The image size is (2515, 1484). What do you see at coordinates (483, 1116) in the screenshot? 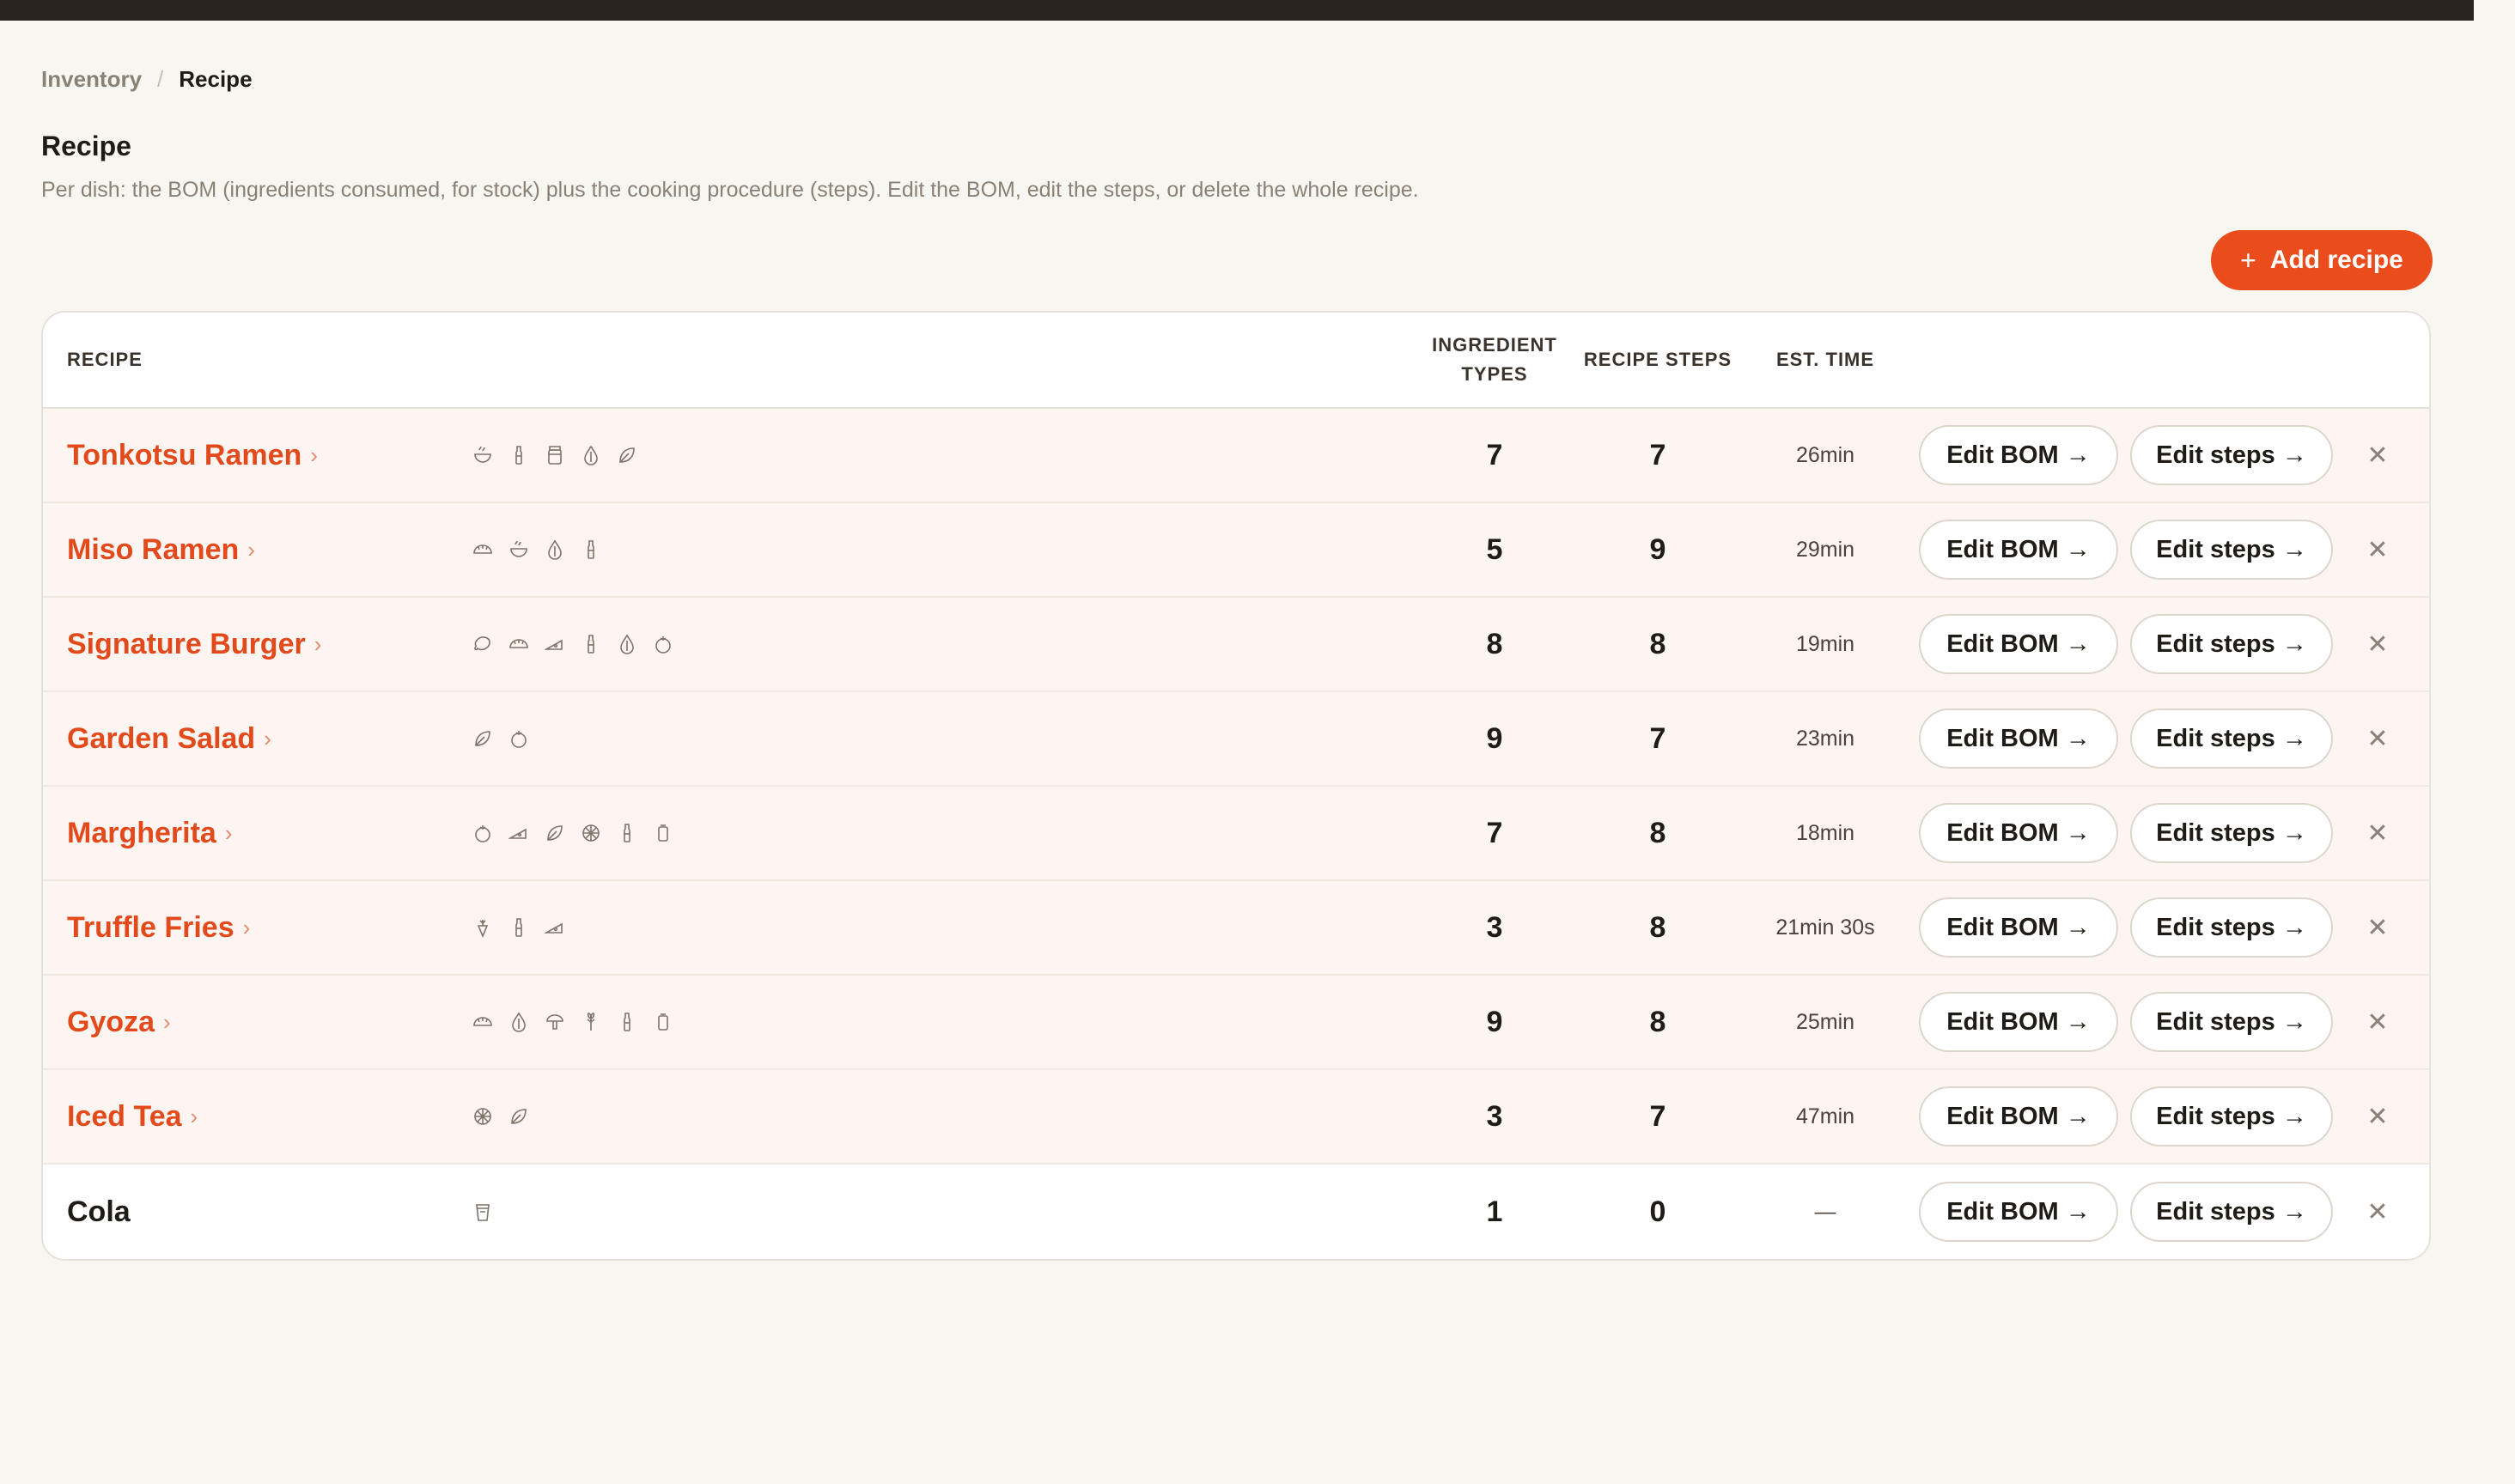
I see `citrus-icon` at bounding box center [483, 1116].